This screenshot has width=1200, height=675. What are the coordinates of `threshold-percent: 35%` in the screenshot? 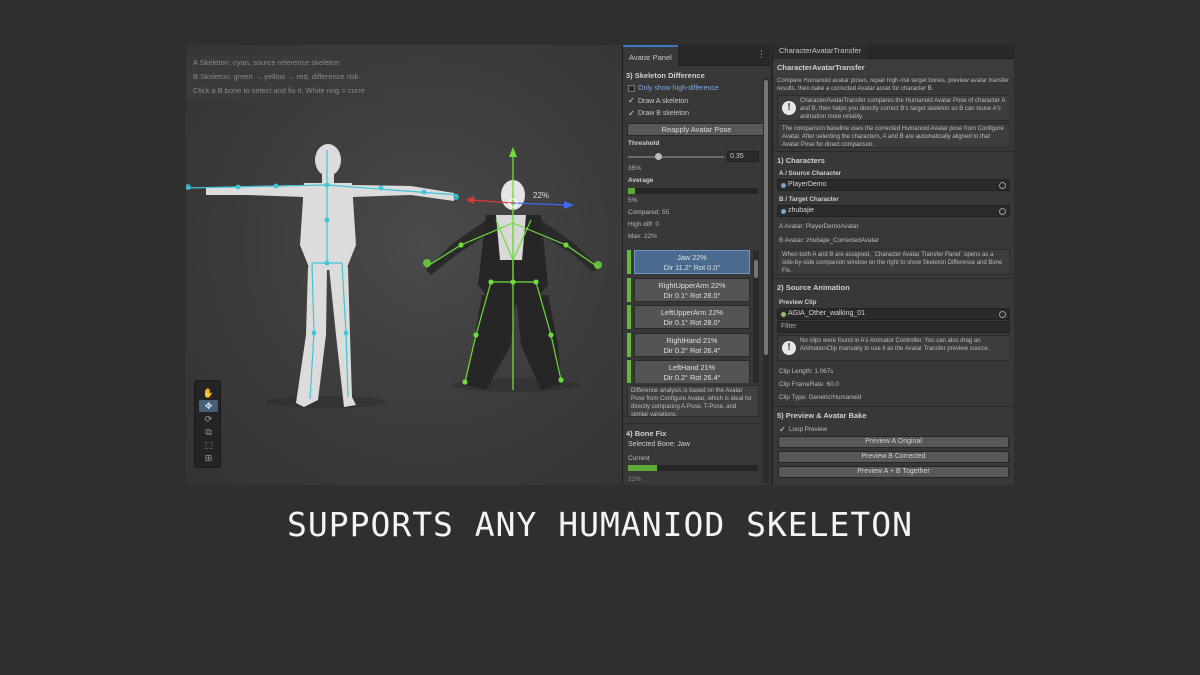 It's located at (635, 168).